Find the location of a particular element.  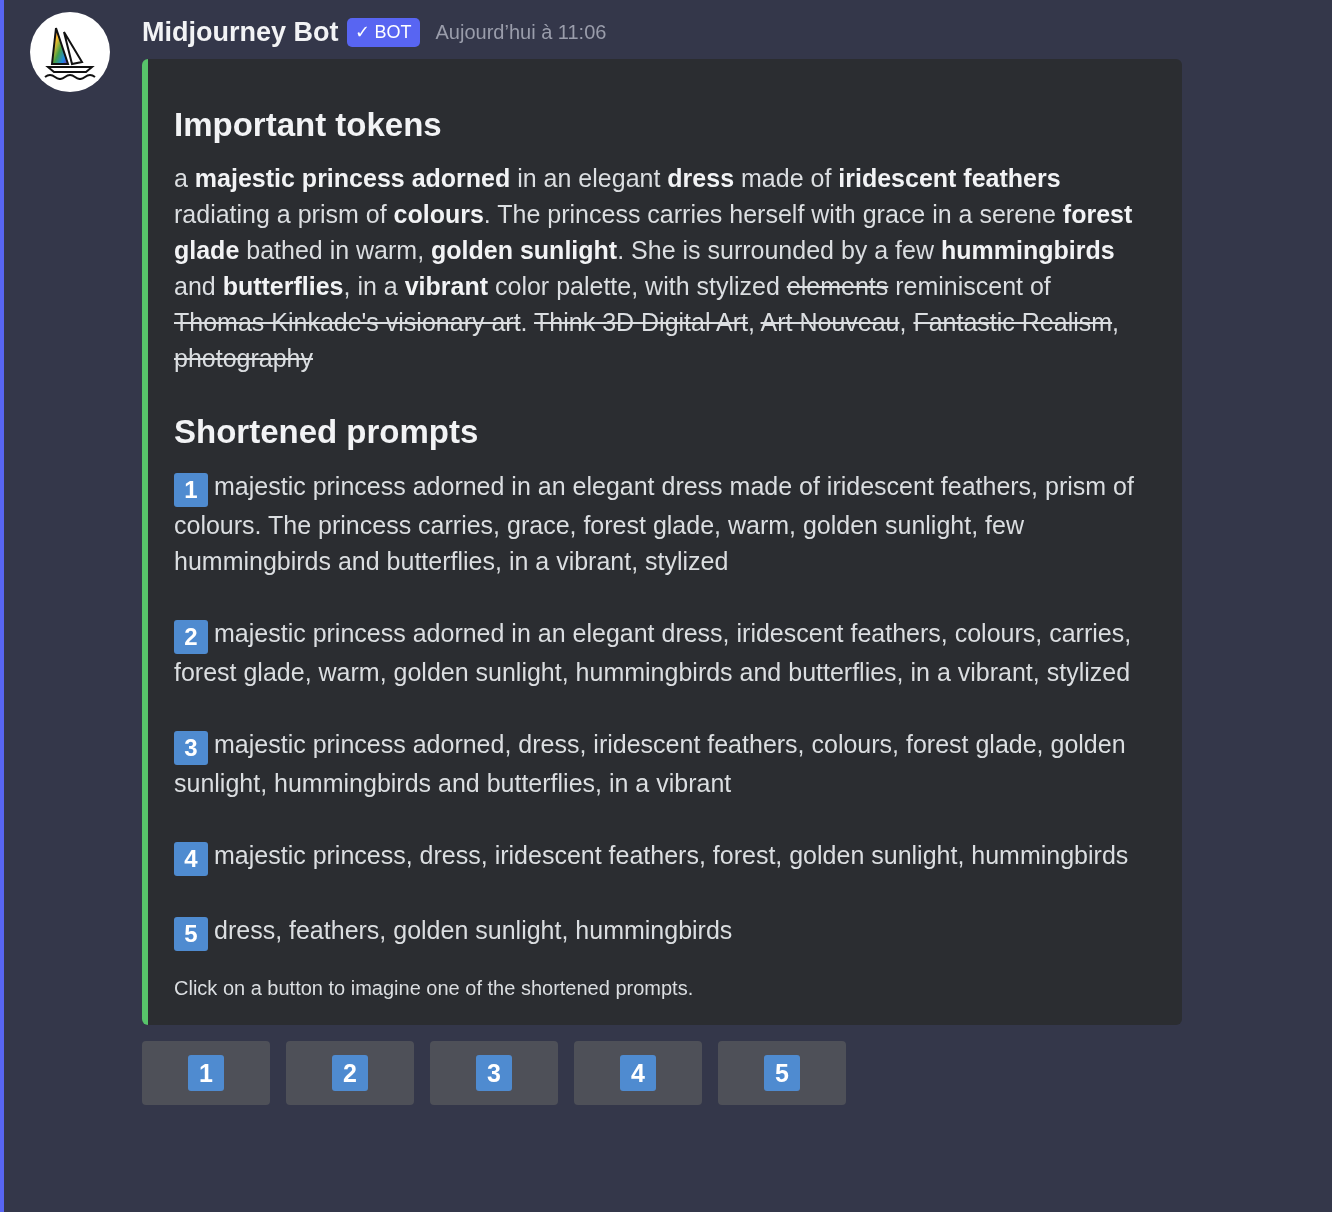

section-heading: Shortened prompts is located at coordinates (327, 432).